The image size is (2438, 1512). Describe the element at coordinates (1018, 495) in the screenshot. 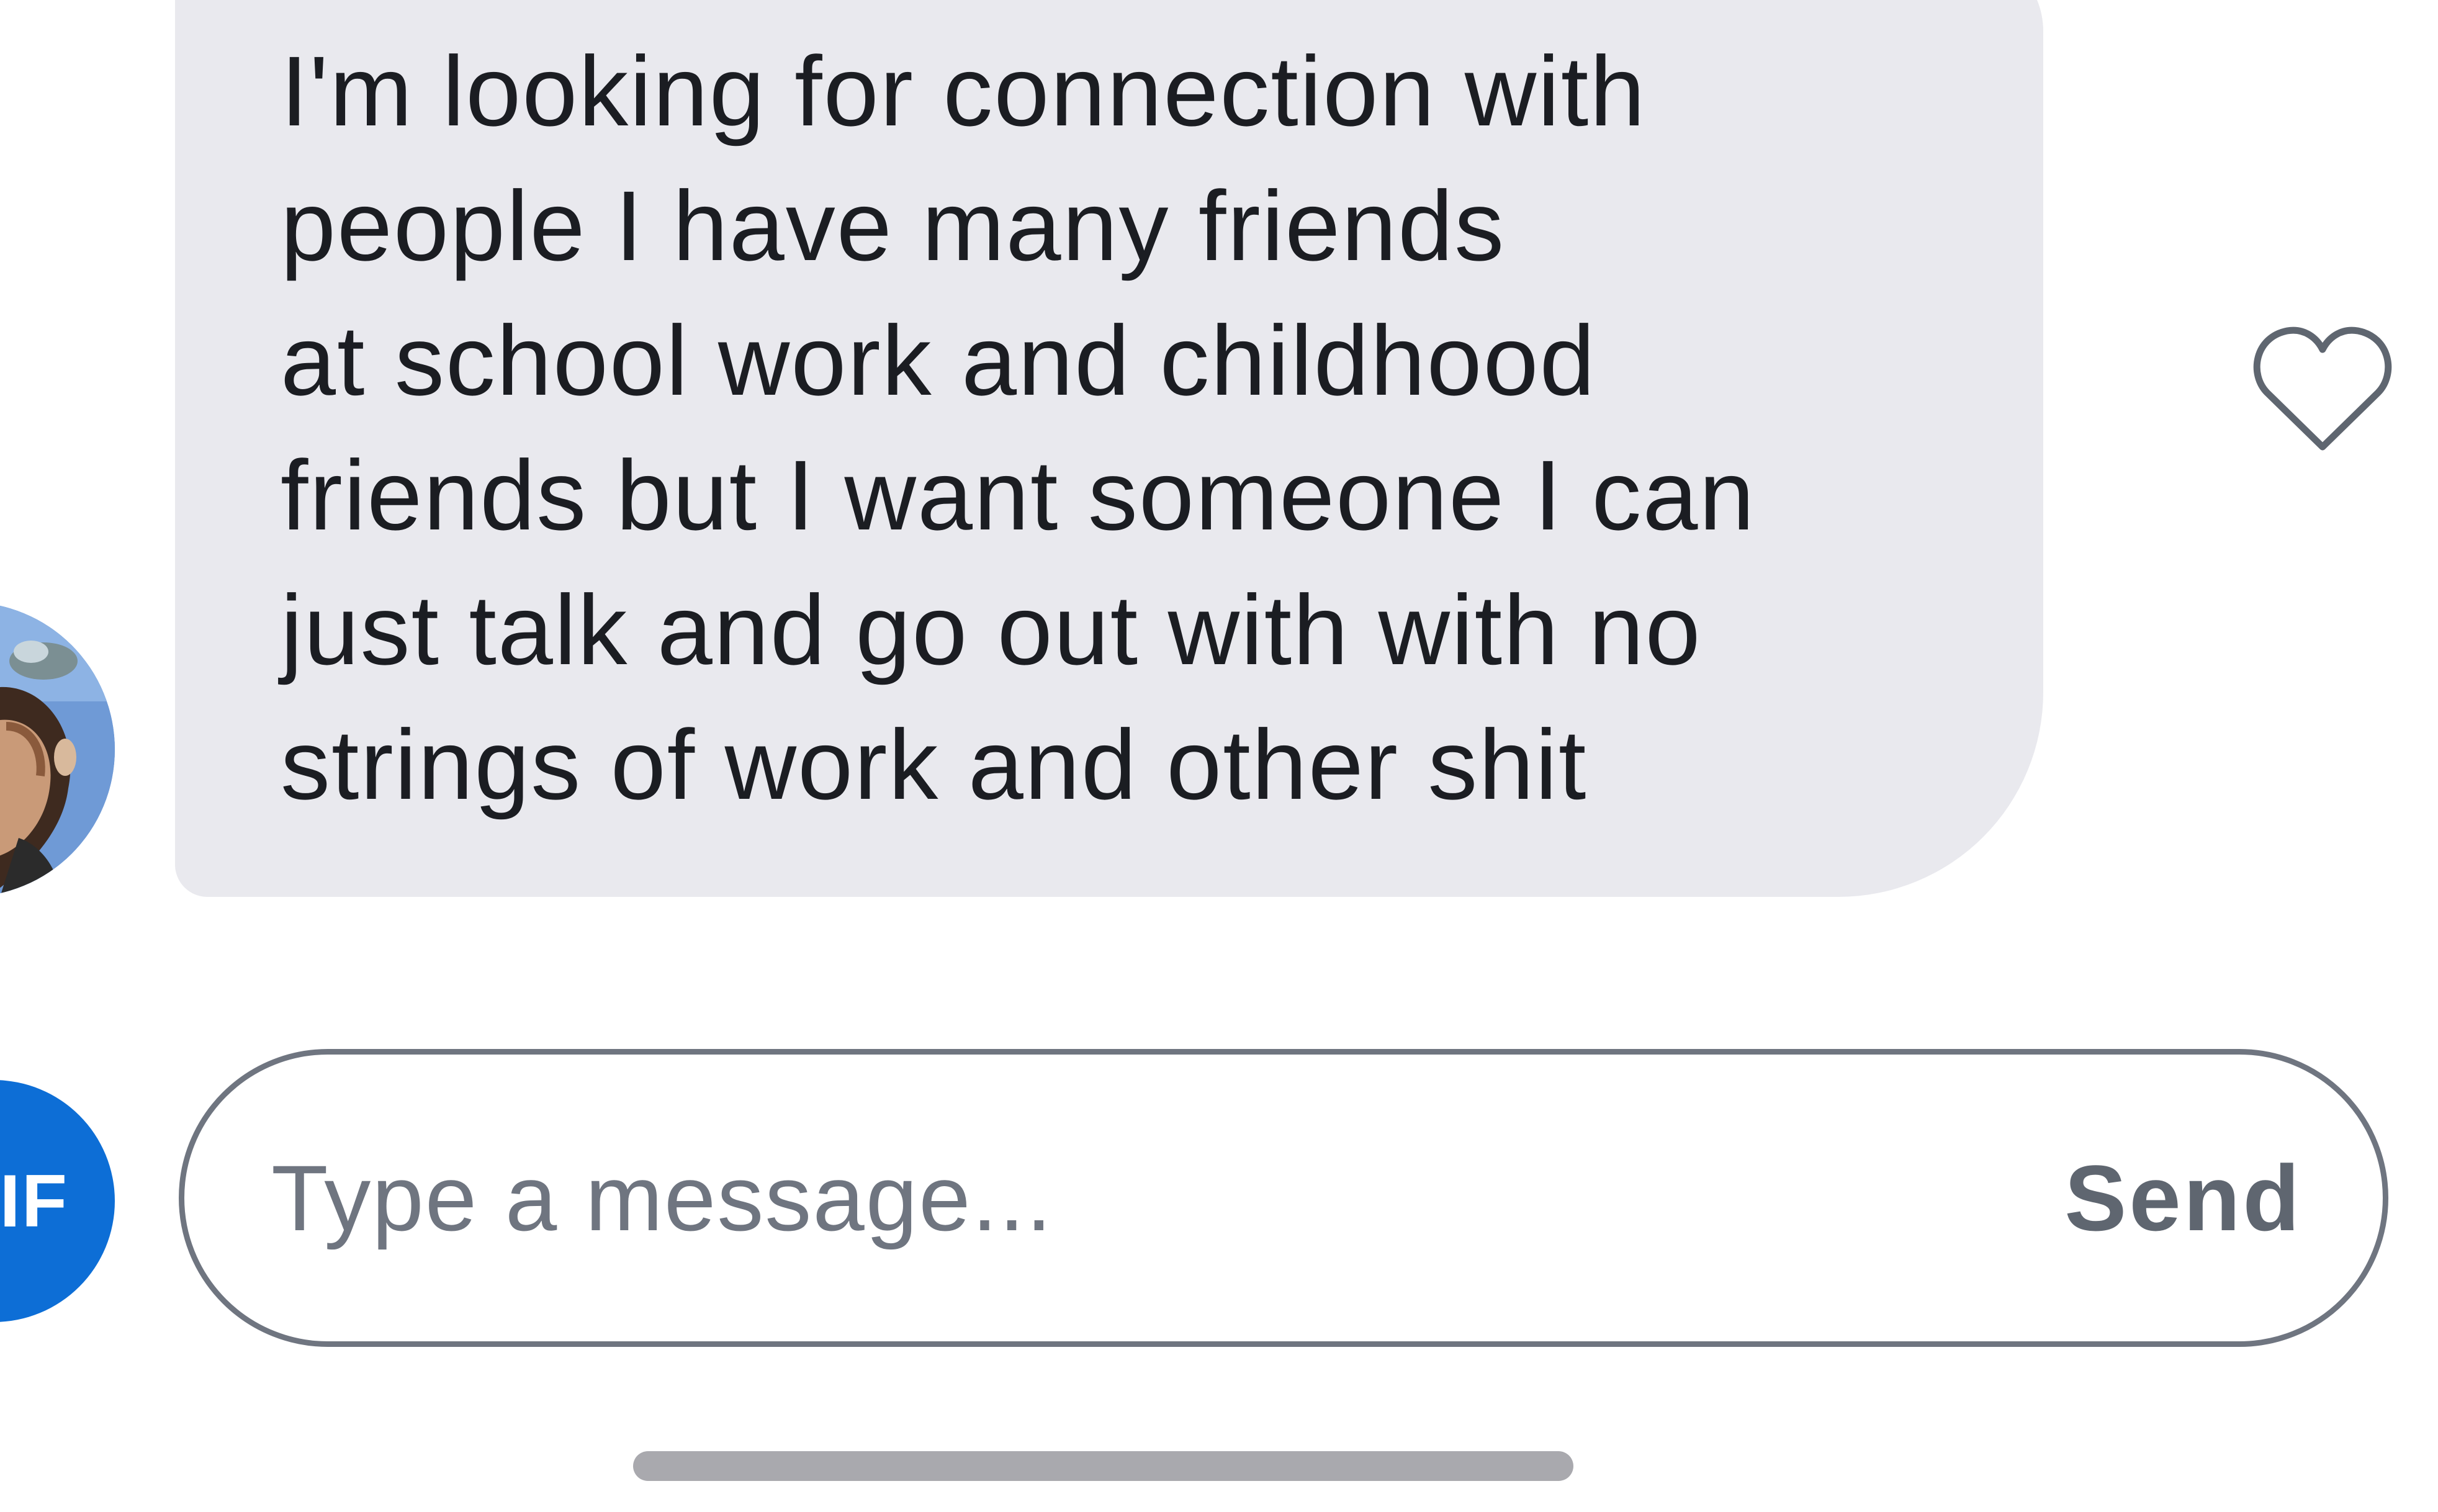

I see `message-line: friends but I want someone I can` at that location.